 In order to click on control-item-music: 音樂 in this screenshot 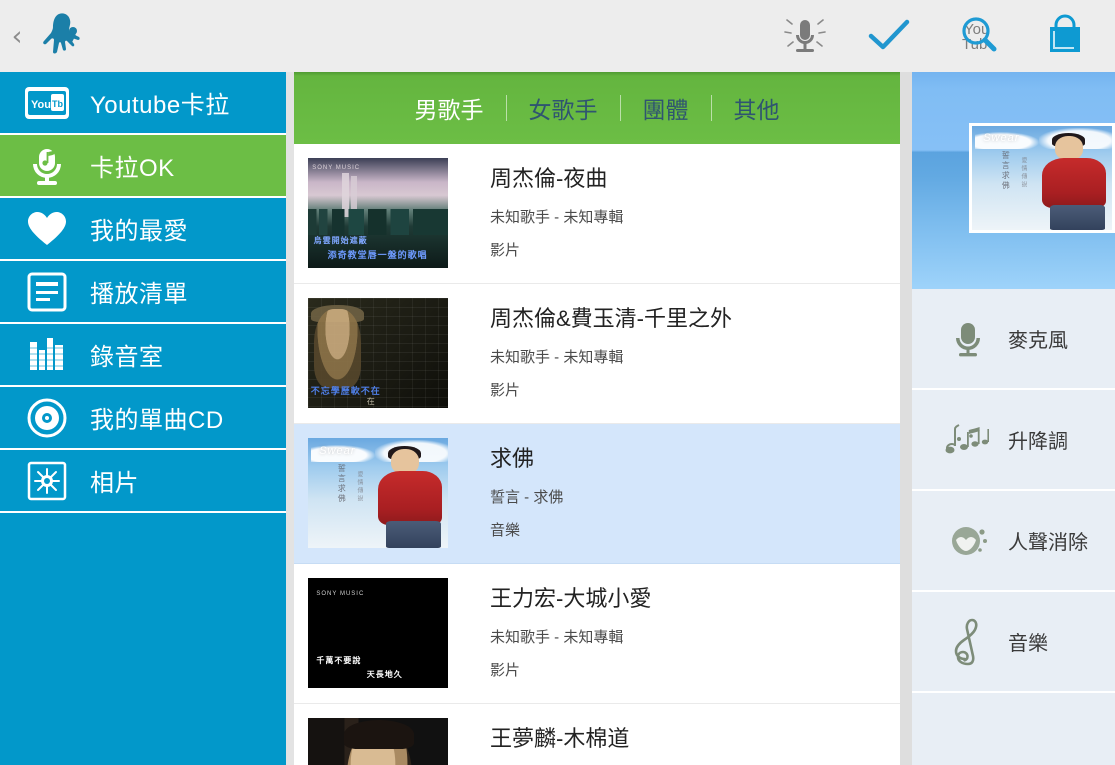, I will do `click(1013, 642)`.